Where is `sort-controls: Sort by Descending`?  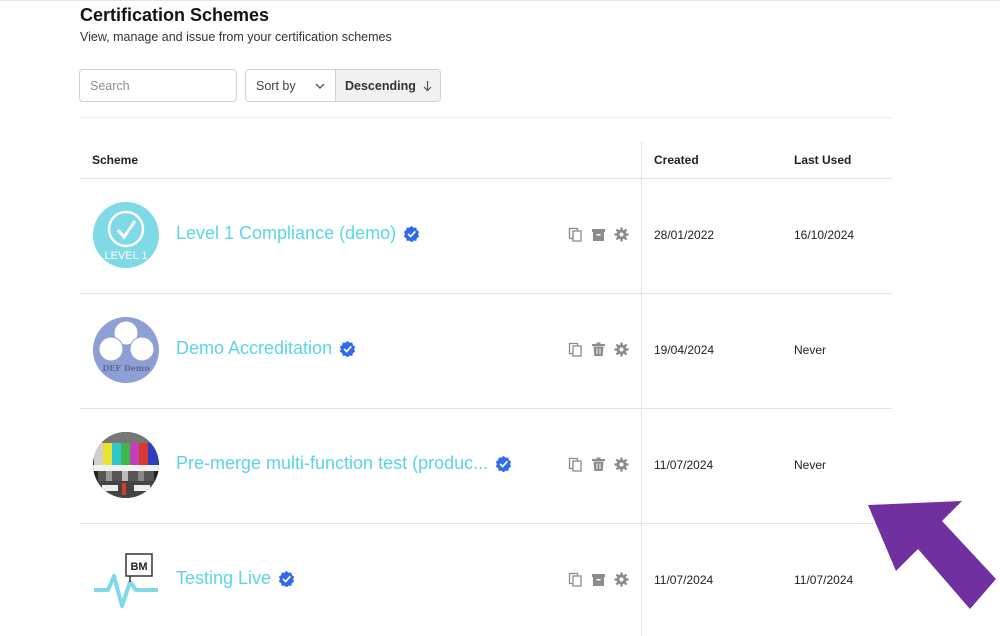
sort-controls: Sort by Descending is located at coordinates (343, 85).